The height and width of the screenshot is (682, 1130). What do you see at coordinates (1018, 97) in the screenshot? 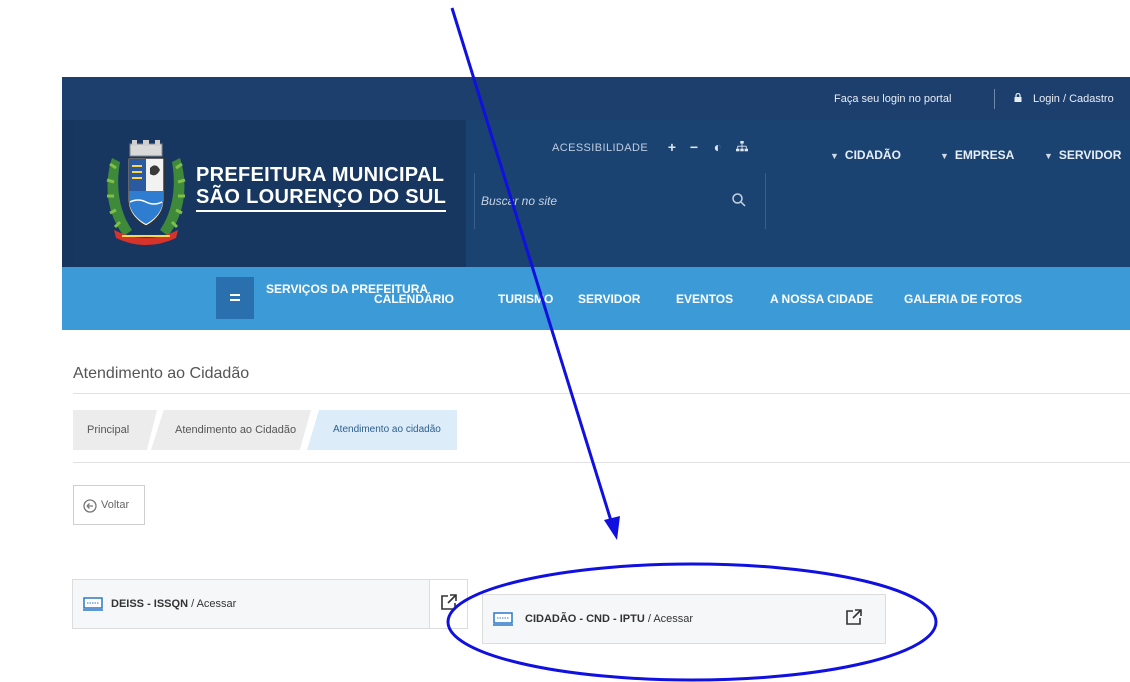
I see `lock-icon` at bounding box center [1018, 97].